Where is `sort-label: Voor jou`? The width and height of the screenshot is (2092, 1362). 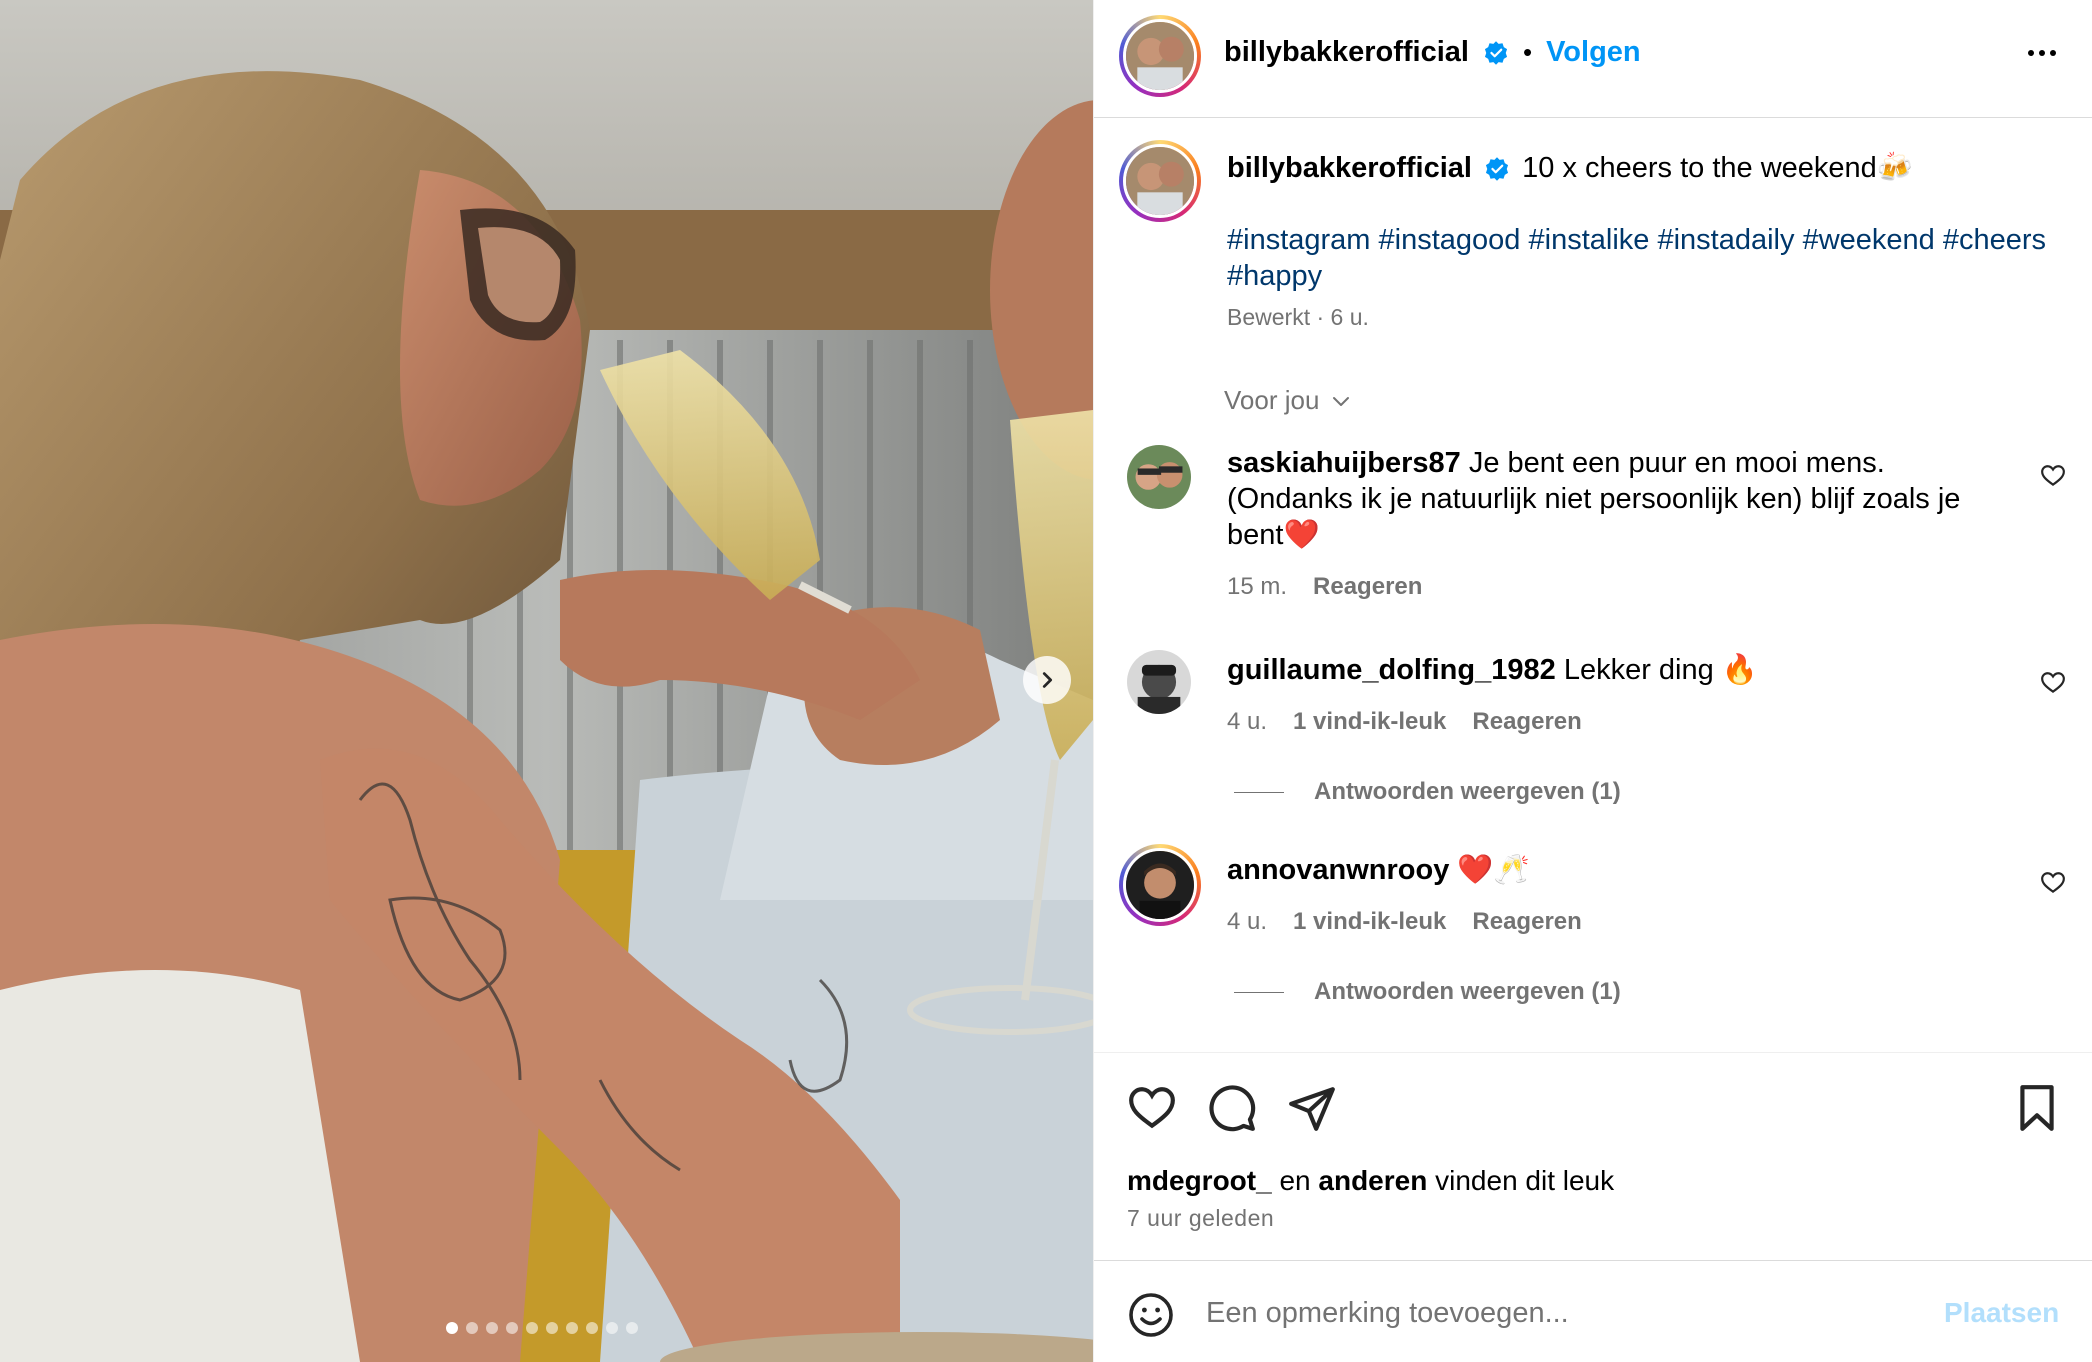
sort-label: Voor jou is located at coordinates (1272, 400).